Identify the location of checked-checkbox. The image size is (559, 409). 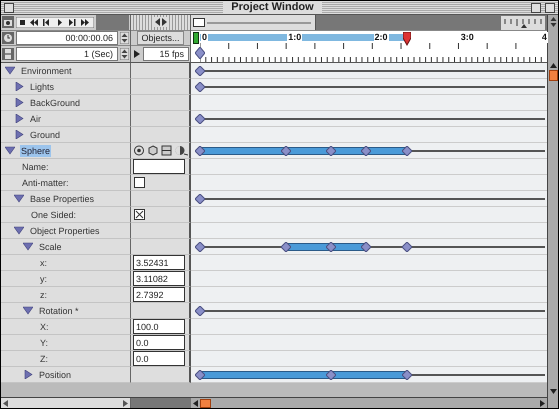
(139, 214).